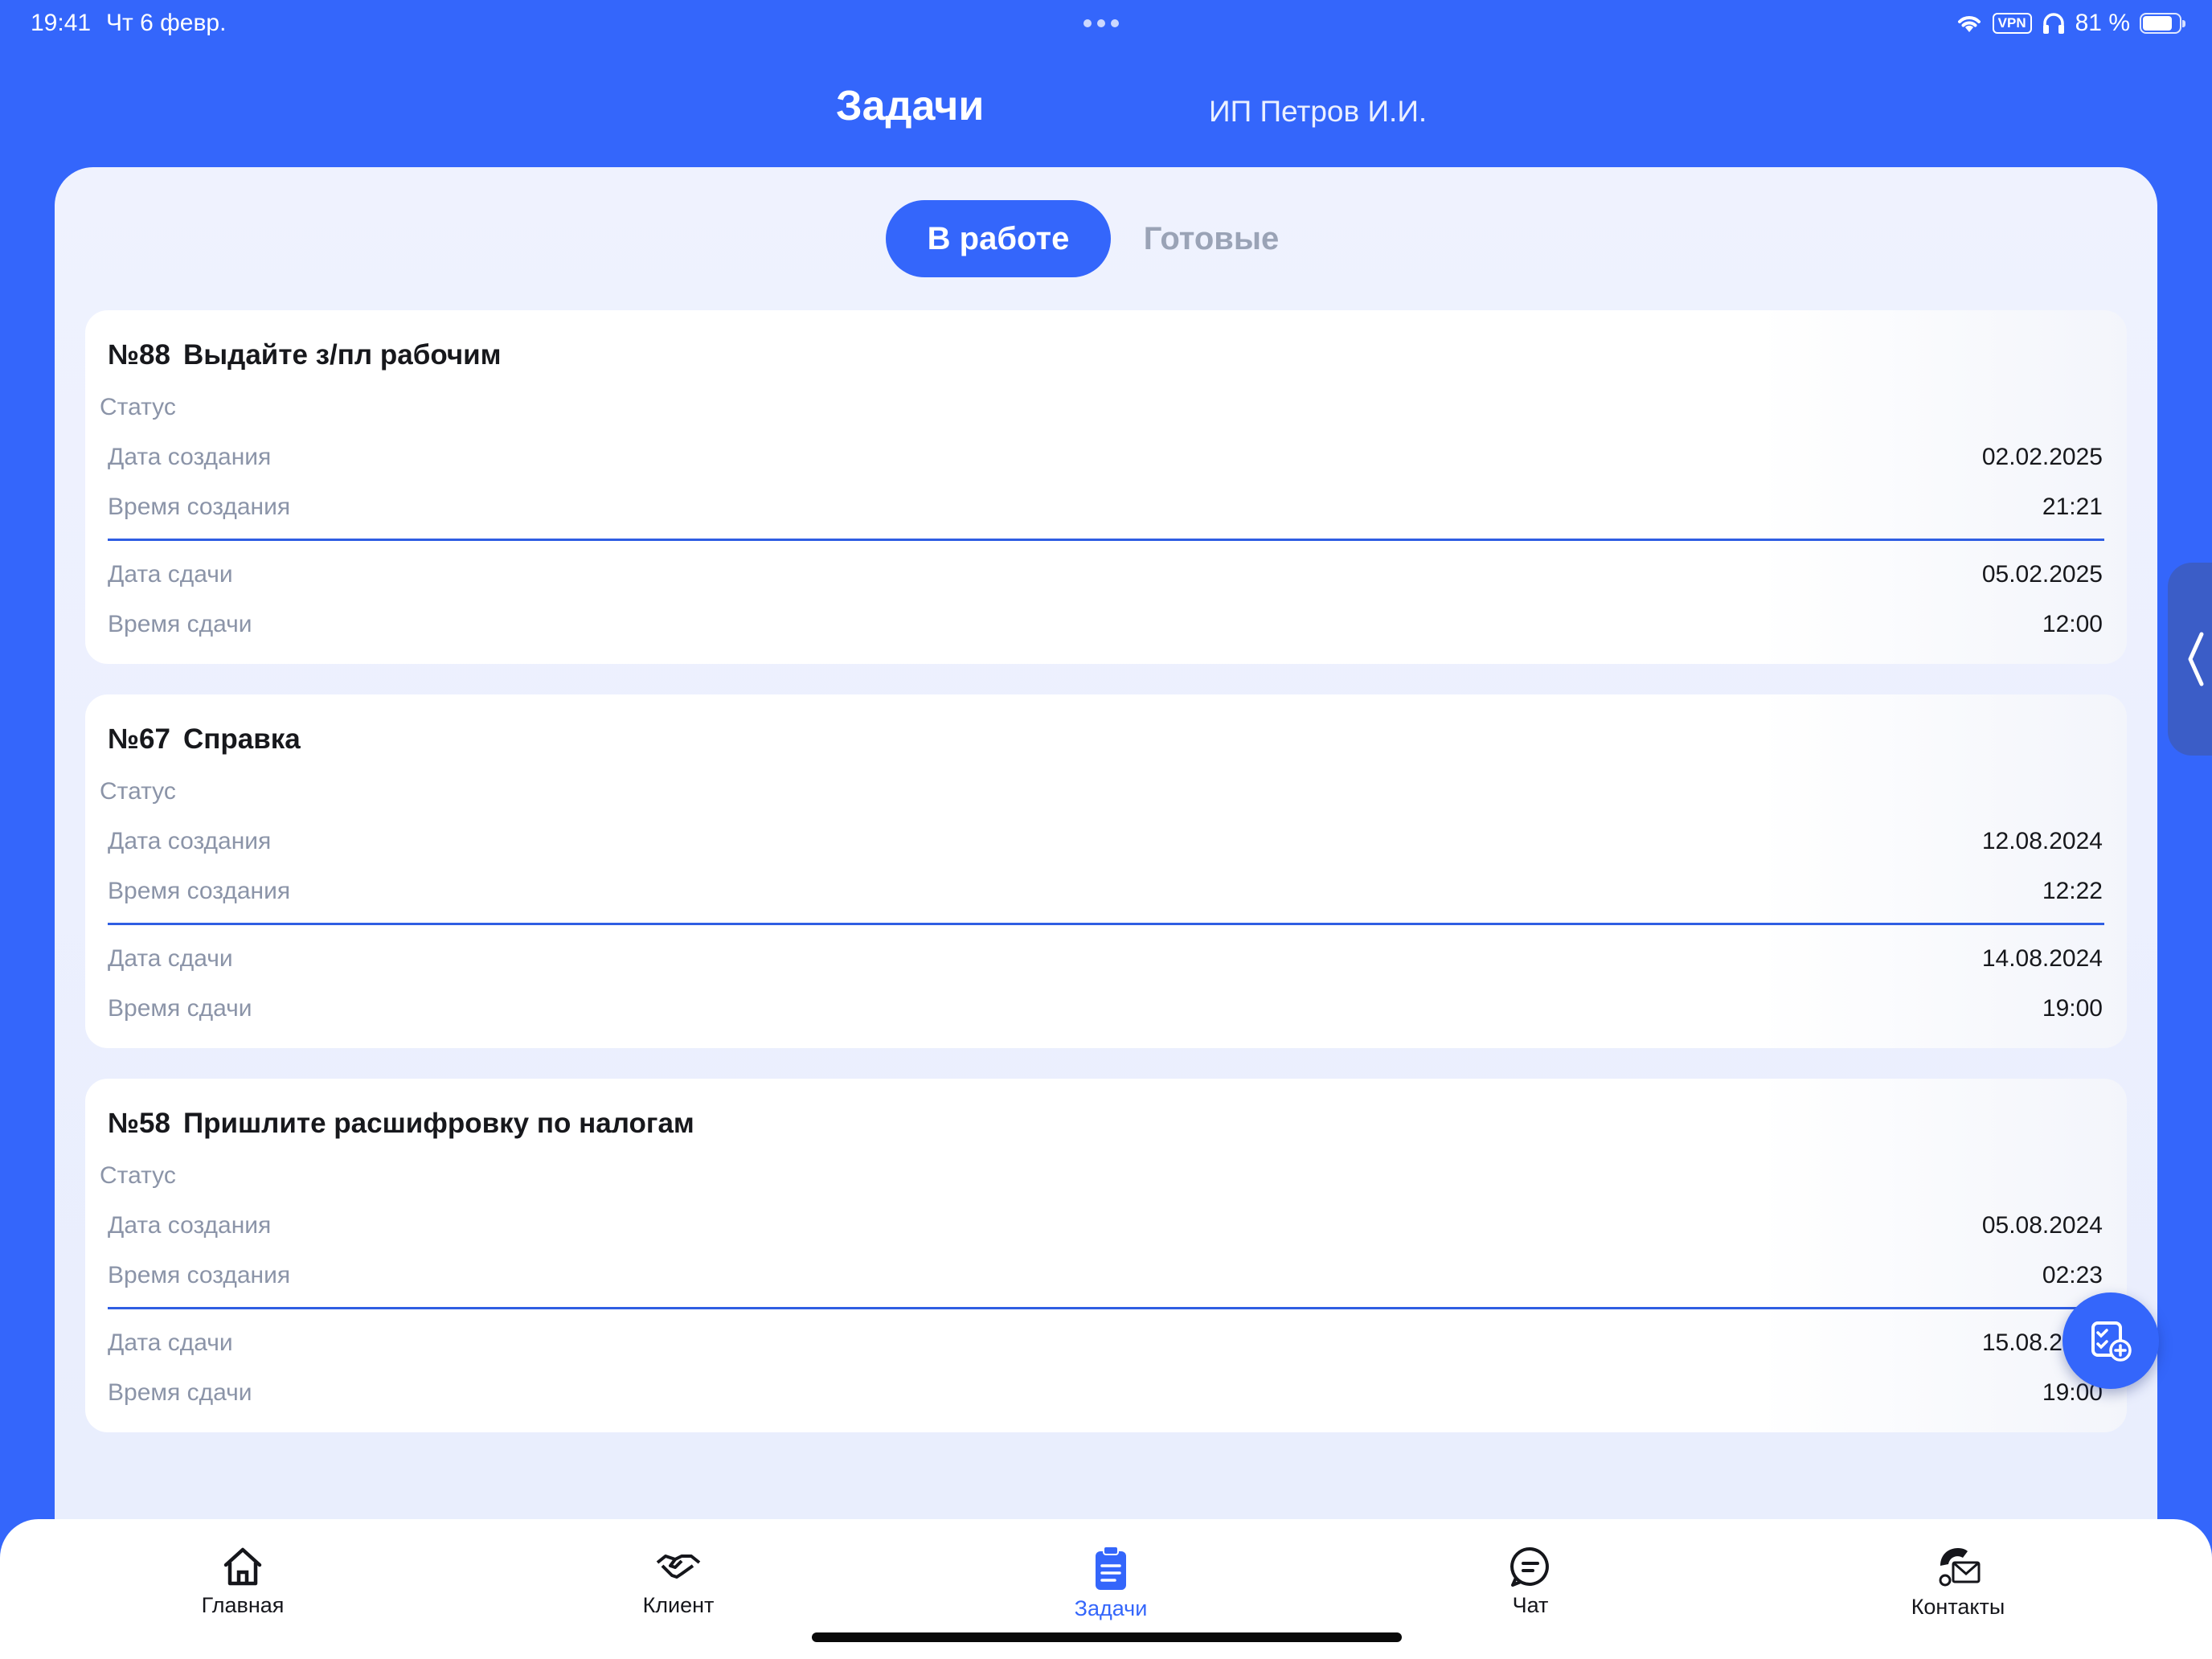 This screenshot has width=2212, height=1659. I want to click on client-name: ИП Петров И.И., so click(1318, 112).